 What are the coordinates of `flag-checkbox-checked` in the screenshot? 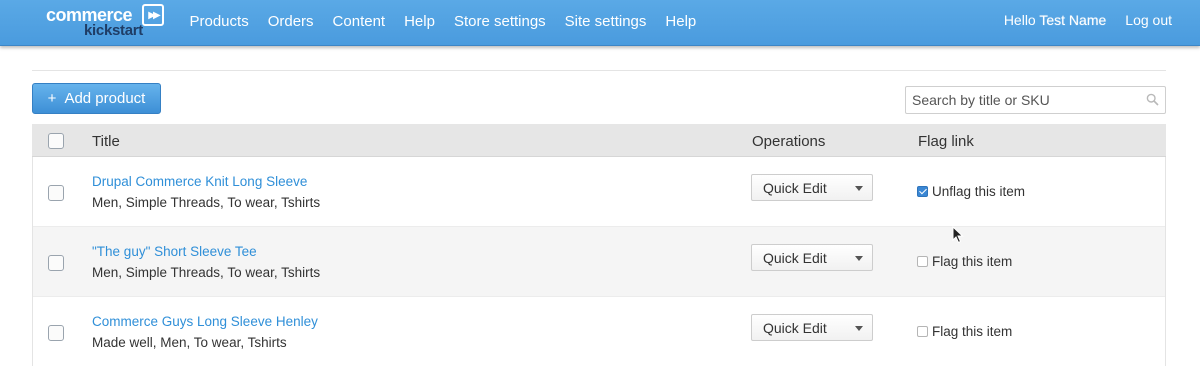 It's located at (922, 191).